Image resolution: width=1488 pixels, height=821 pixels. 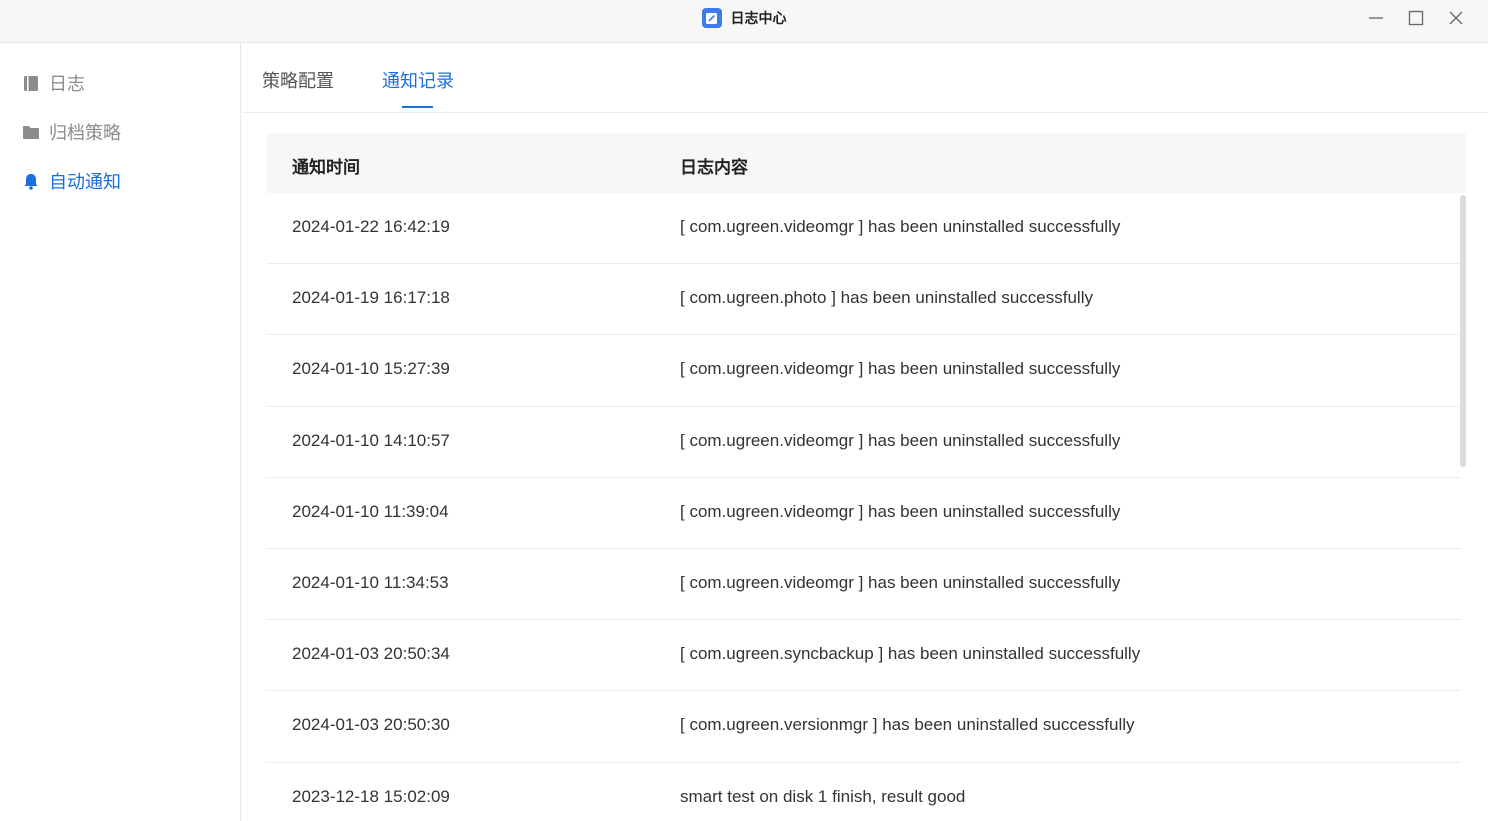 I want to click on active-tab-indicator, so click(x=417, y=107).